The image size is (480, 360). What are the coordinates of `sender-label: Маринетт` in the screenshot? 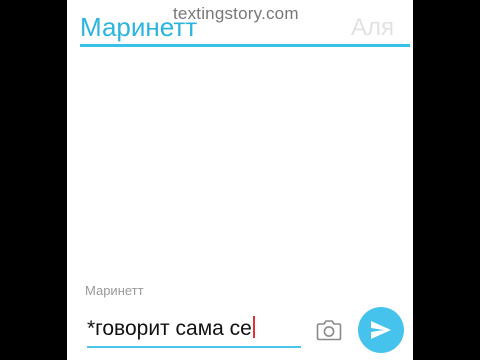 It's located at (114, 290).